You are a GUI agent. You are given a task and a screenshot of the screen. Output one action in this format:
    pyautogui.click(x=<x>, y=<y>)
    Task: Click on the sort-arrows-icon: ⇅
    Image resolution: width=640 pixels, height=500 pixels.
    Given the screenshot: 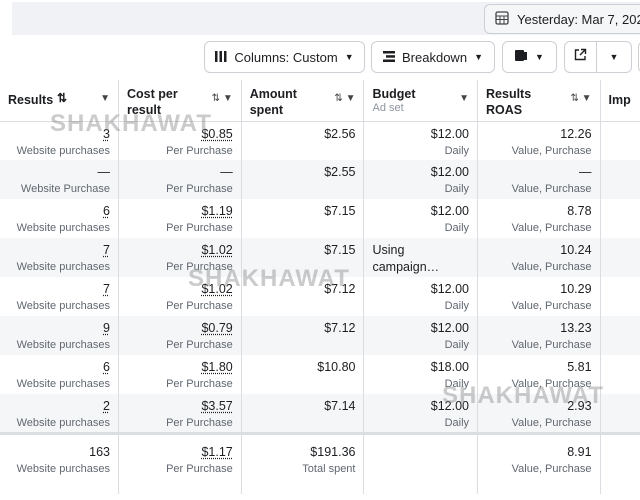 What is the action you would take?
    pyautogui.click(x=62, y=98)
    